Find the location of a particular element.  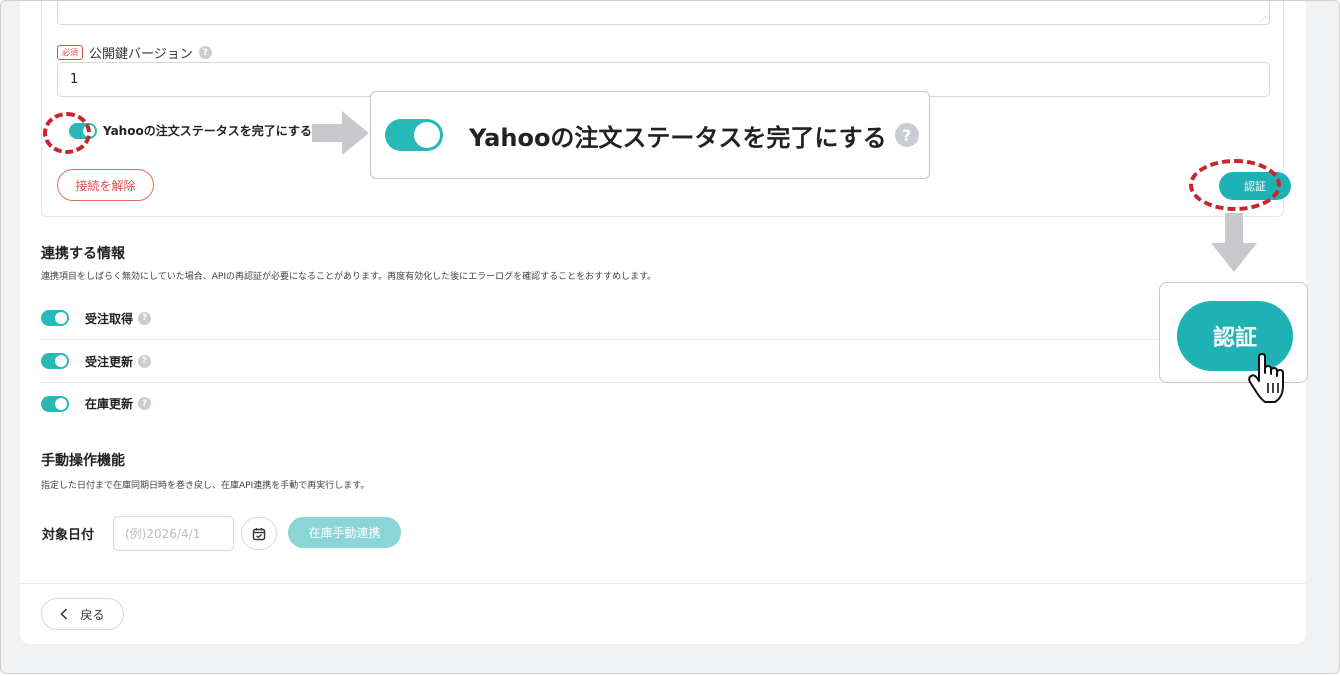

zoomed-label-row: Yahooの注文ステータスを完了にする ? is located at coordinates (694, 135).